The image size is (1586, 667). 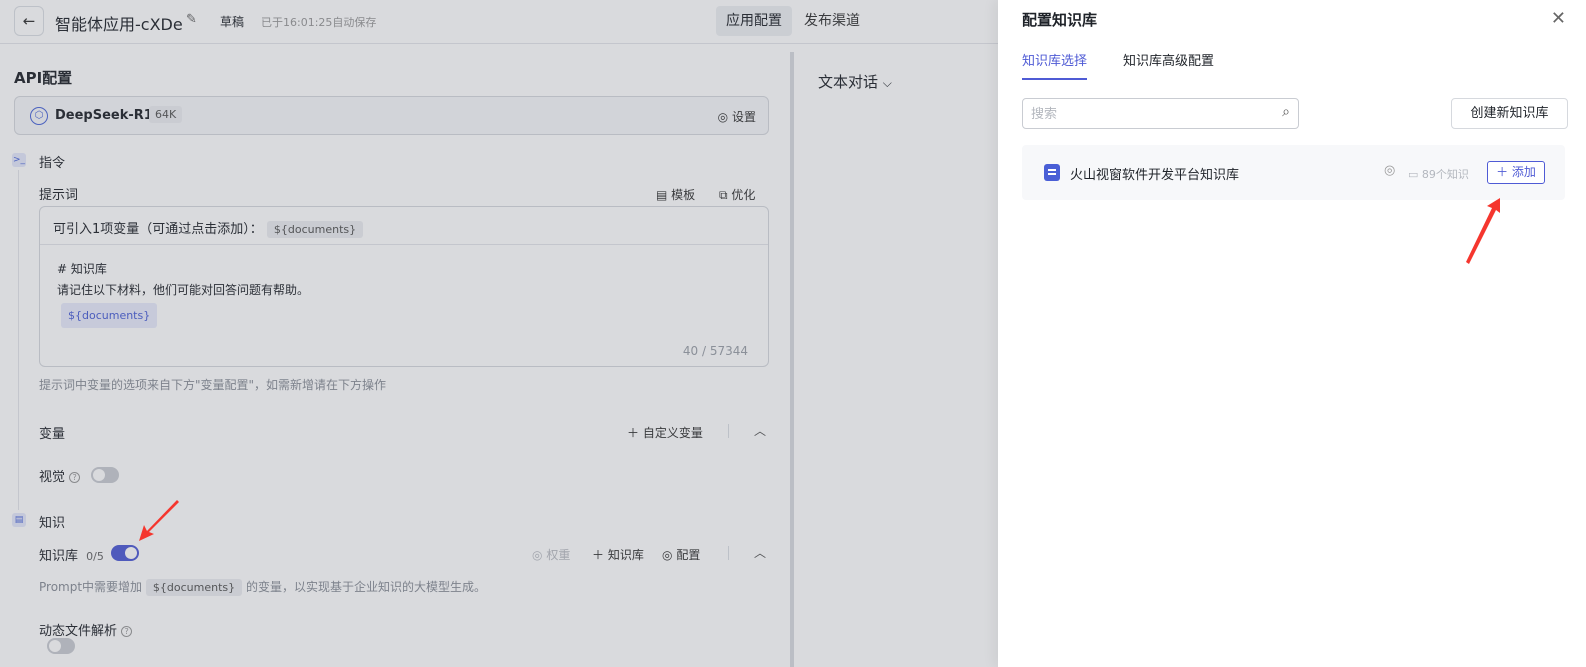 What do you see at coordinates (1509, 113) in the screenshot?
I see `create-kb-button: 创建新知识库` at bounding box center [1509, 113].